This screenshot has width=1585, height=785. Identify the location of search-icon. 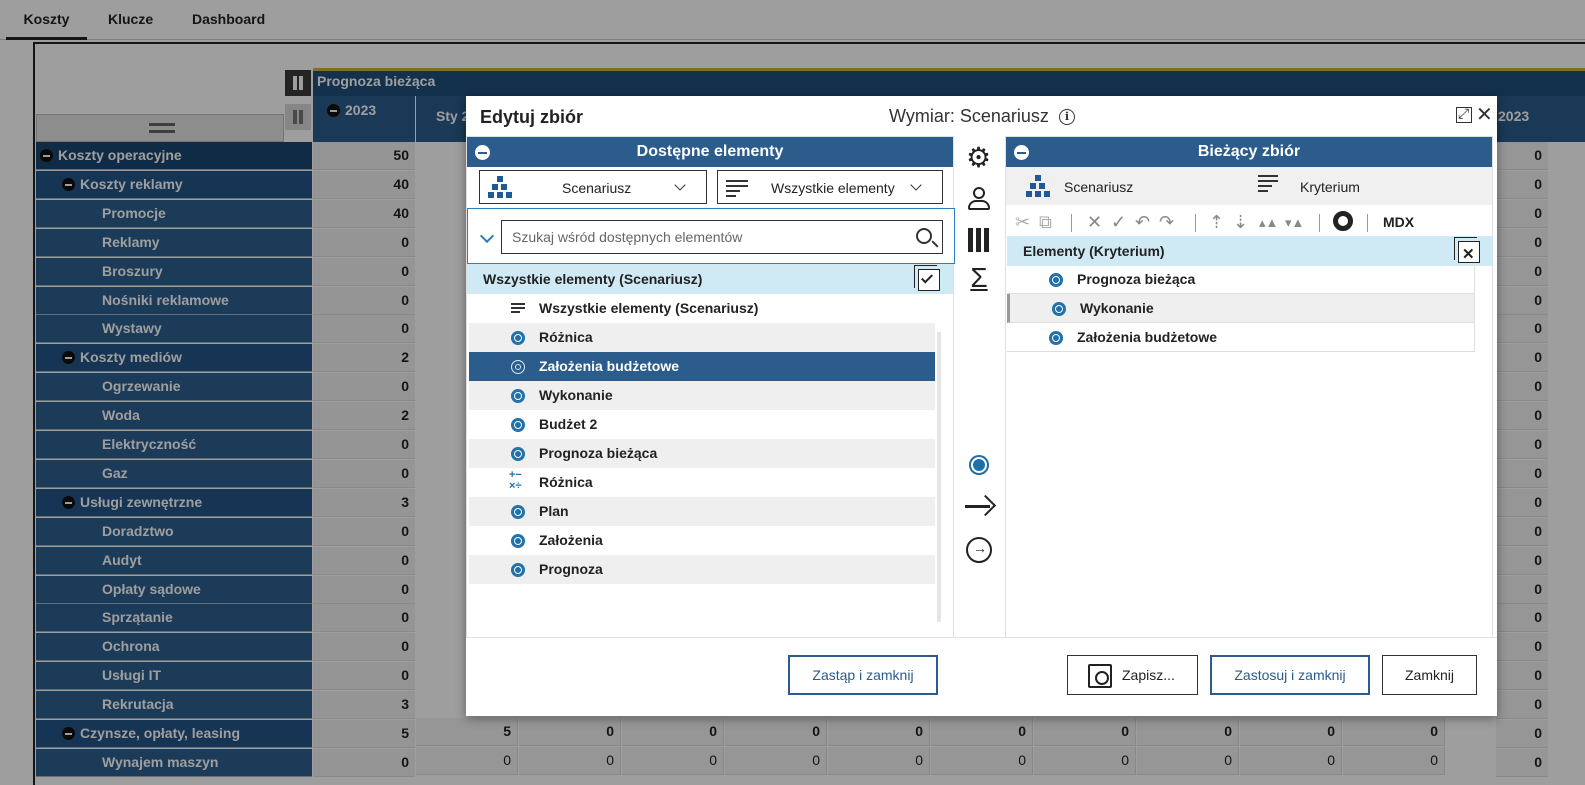
(924, 236).